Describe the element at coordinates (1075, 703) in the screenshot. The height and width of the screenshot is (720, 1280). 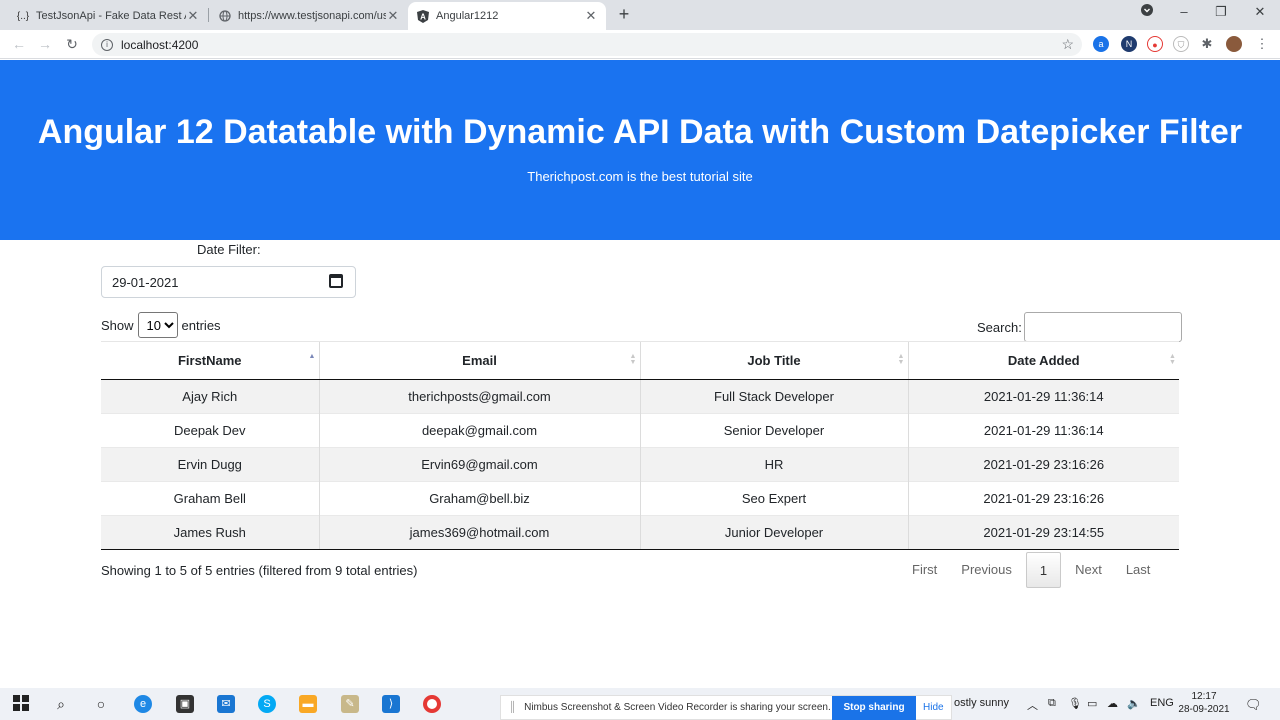
I see `microphone-icon: 🎙` at that location.